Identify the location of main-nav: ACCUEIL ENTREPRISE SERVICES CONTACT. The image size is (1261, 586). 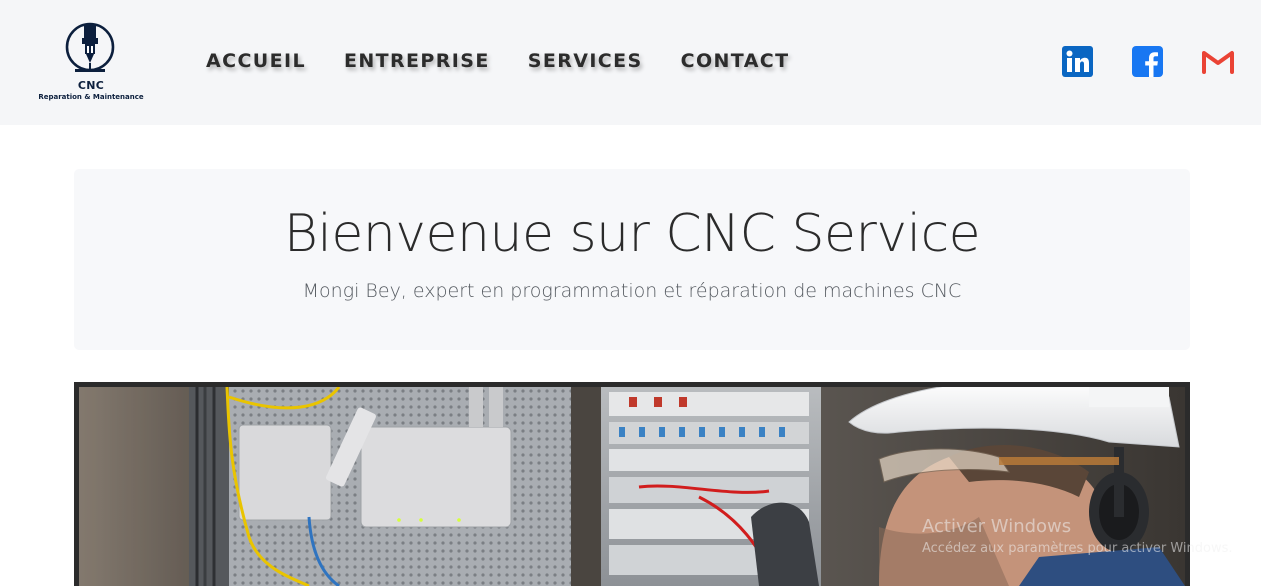
(498, 61).